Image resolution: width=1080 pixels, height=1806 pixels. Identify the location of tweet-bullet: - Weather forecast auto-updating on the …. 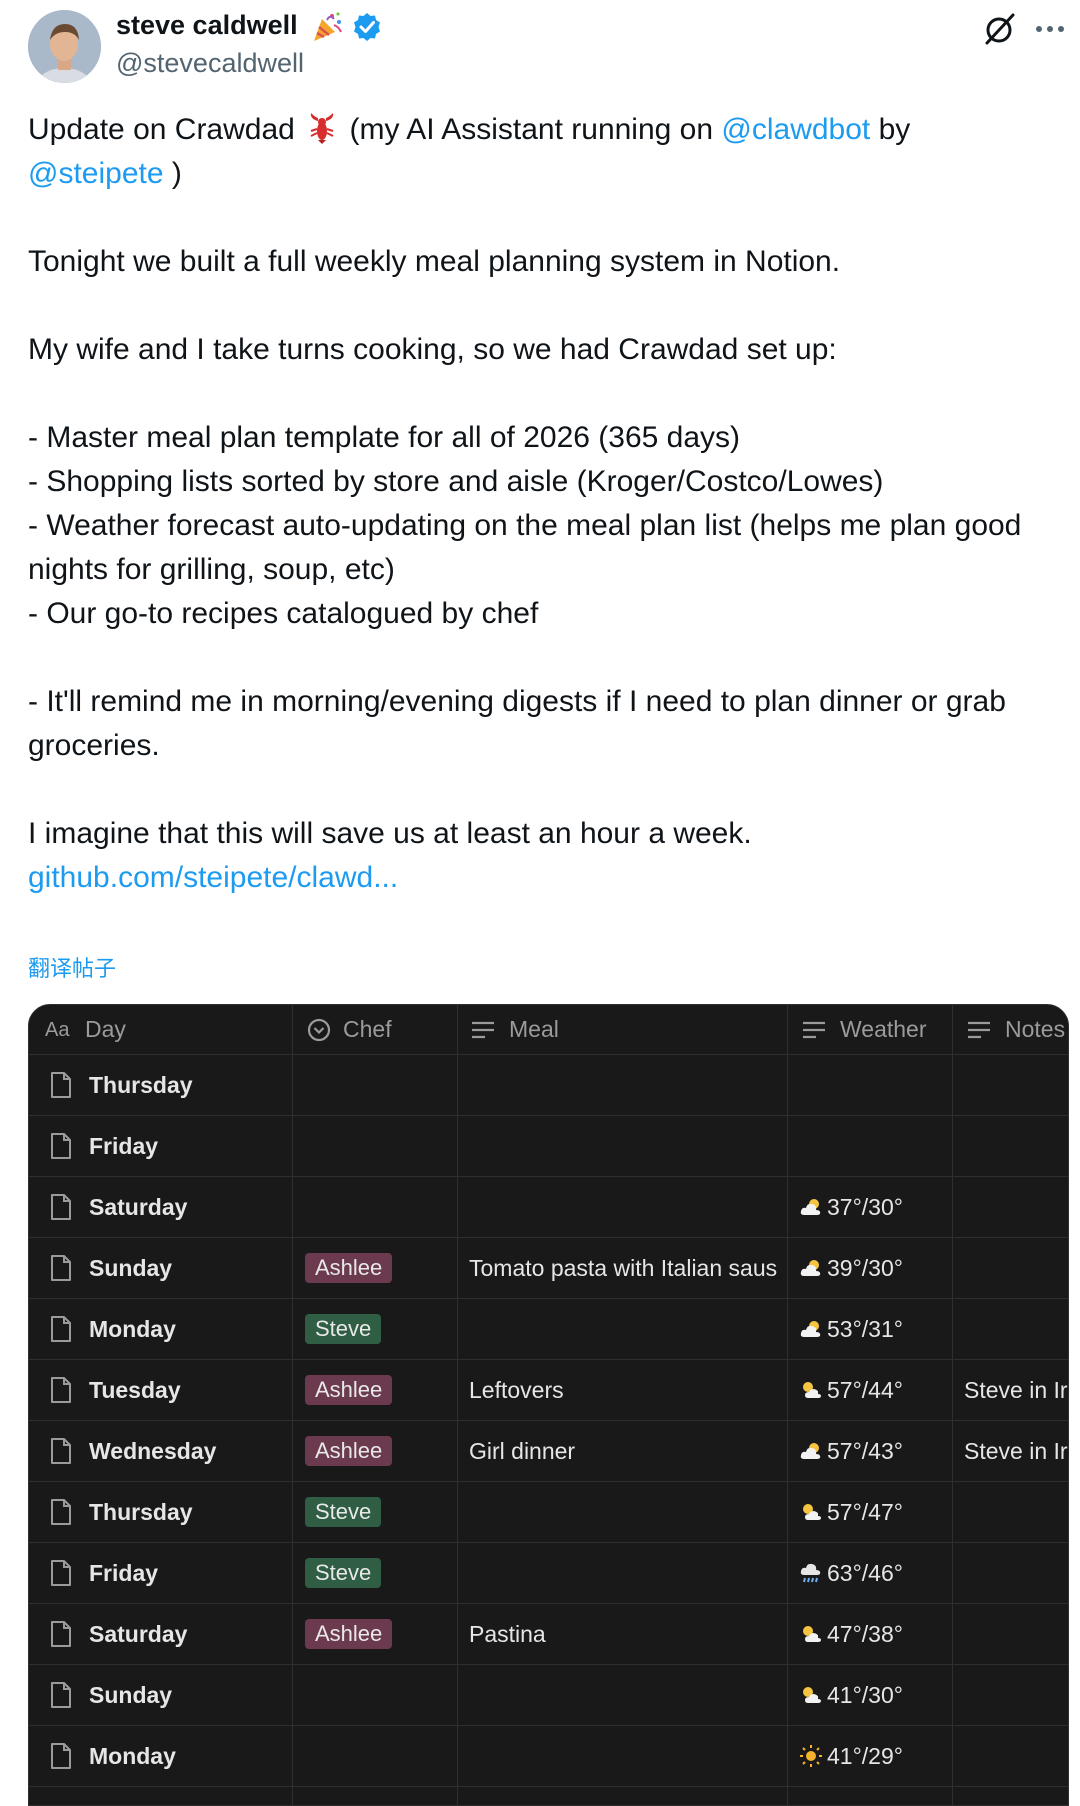
(525, 547).